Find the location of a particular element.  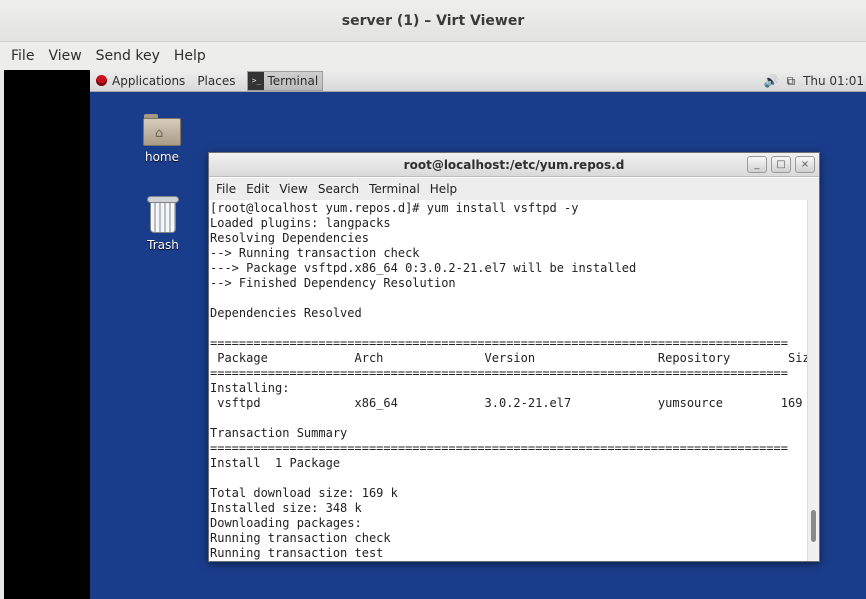

terminal-icon: >_ is located at coordinates (256, 80).